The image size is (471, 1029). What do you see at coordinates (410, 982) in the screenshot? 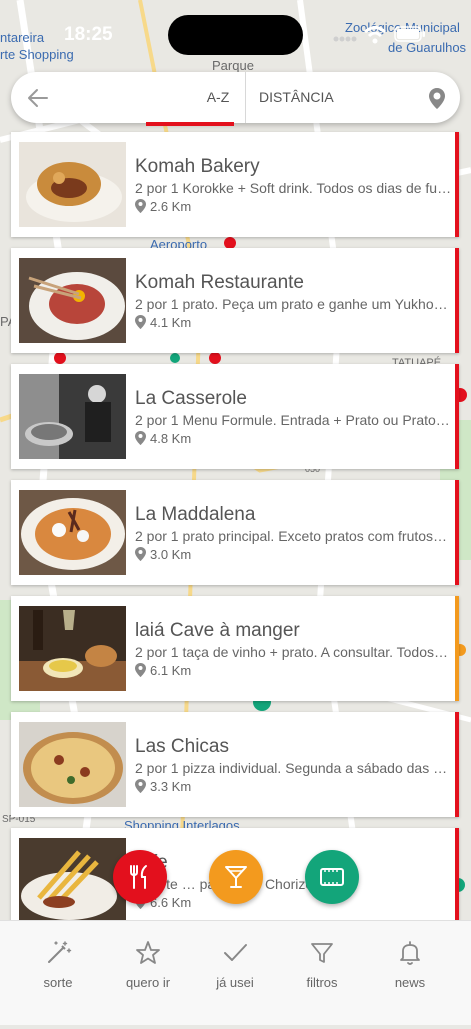
I see `nav-label: news` at bounding box center [410, 982].